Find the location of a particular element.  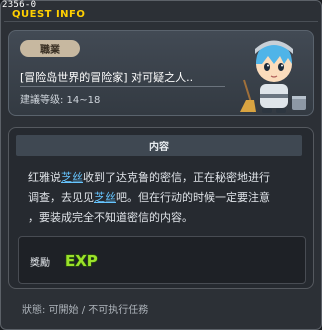

description-line-3: ，要装成完全不知道密信的内容。 is located at coordinates (110, 217).